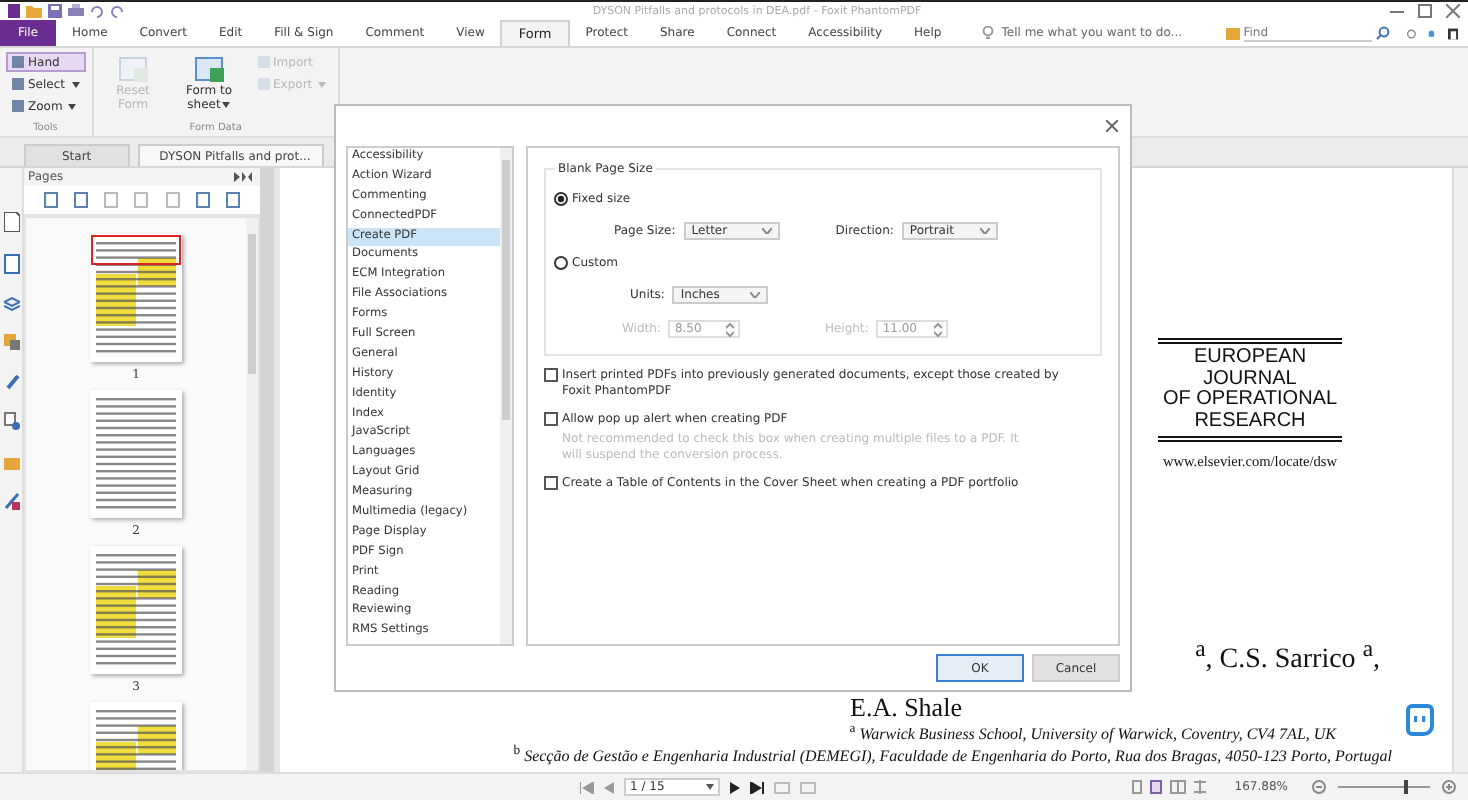  Describe the element at coordinates (757, 787) in the screenshot. I see `last-page-icon` at that location.